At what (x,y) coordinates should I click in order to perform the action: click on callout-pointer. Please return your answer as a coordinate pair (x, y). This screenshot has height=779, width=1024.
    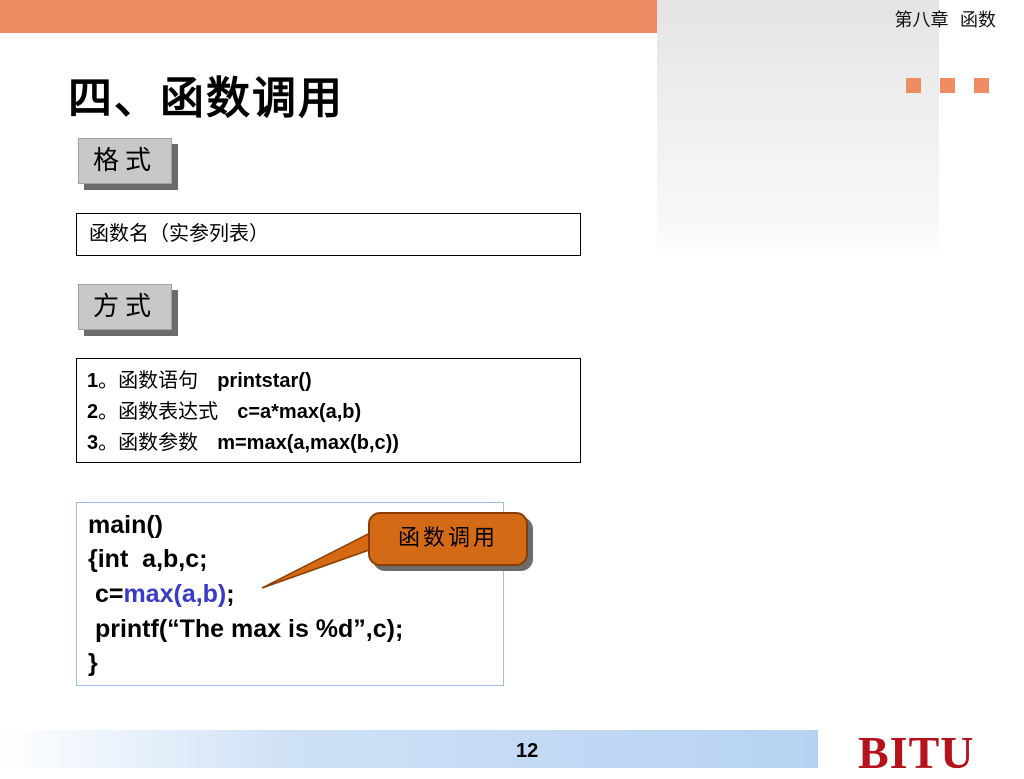
    Looking at the image, I should click on (324, 560).